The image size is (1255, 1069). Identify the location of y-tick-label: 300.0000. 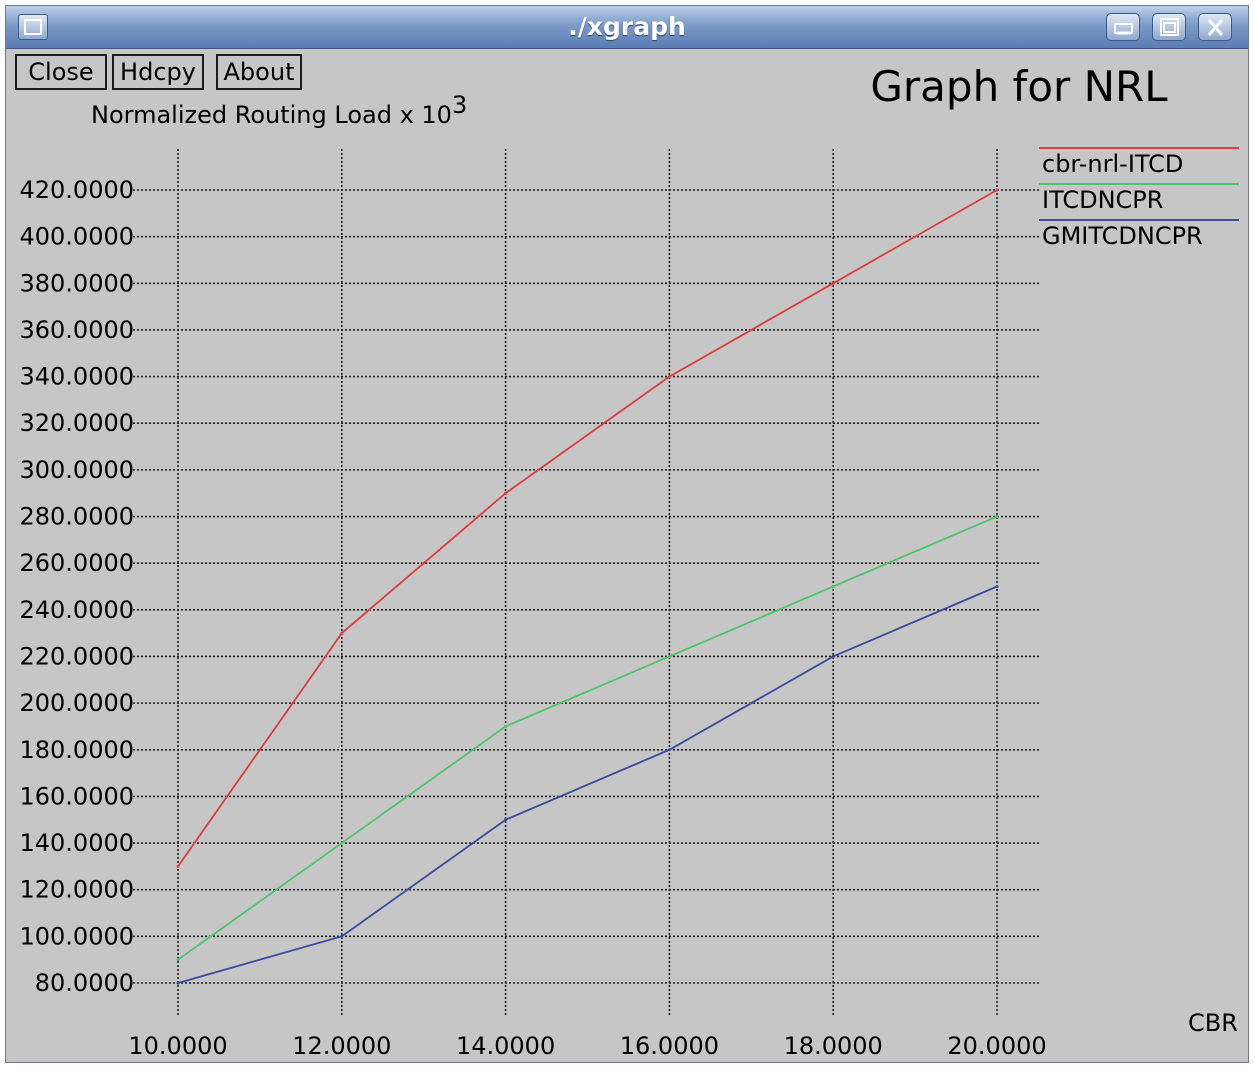
(76, 470).